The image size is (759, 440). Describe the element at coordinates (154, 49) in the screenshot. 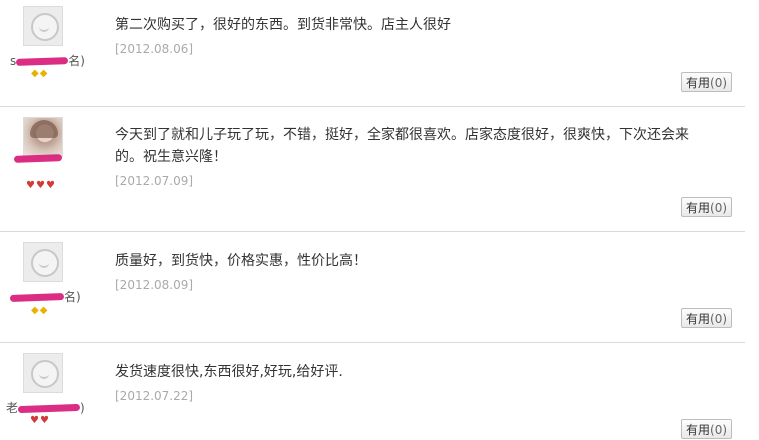

I see `review-date: [2012.08.06]` at that location.